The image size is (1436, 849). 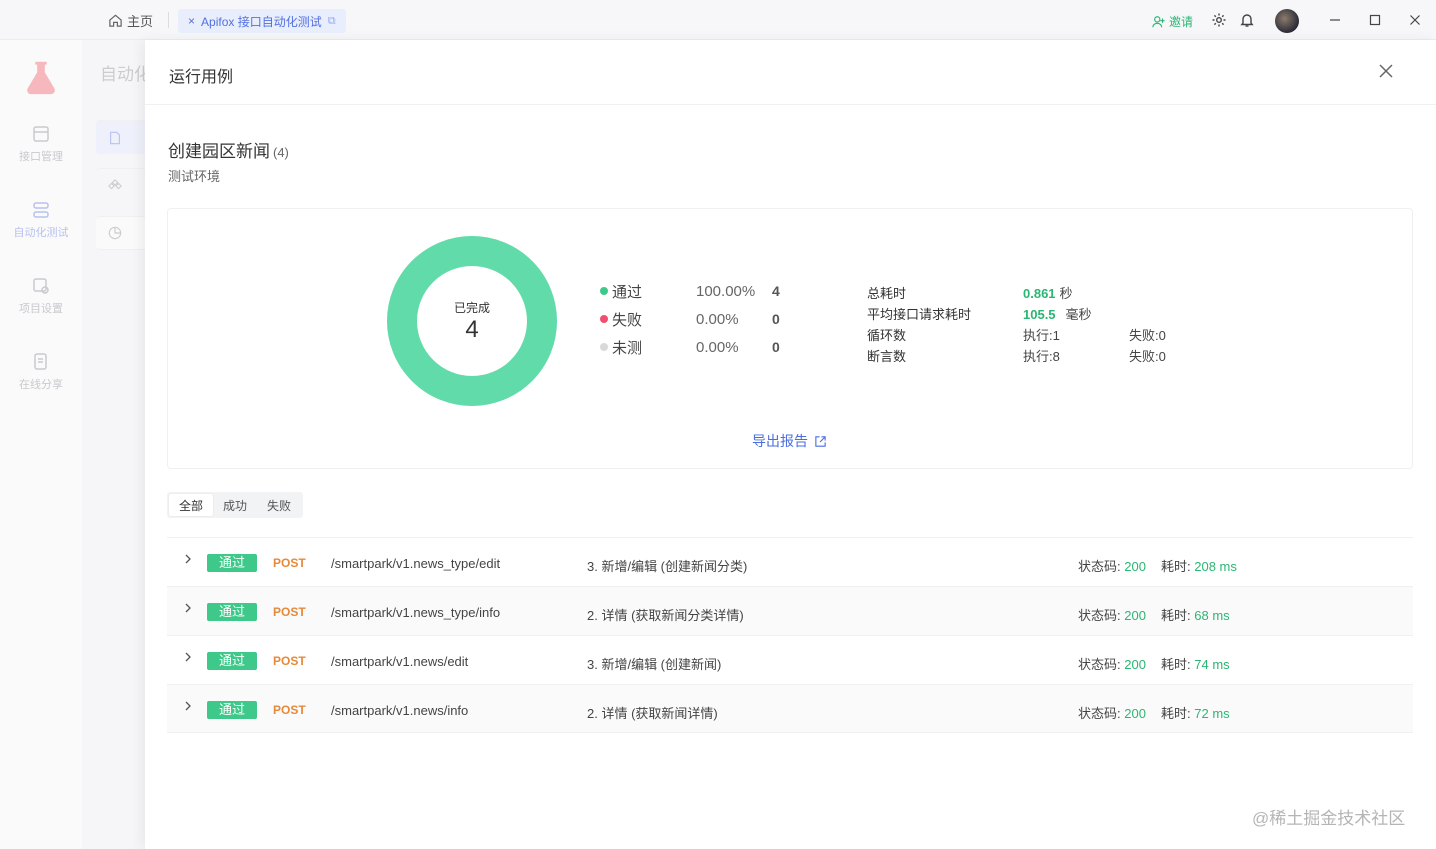 I want to click on add-user-icon, so click(x=1158, y=21).